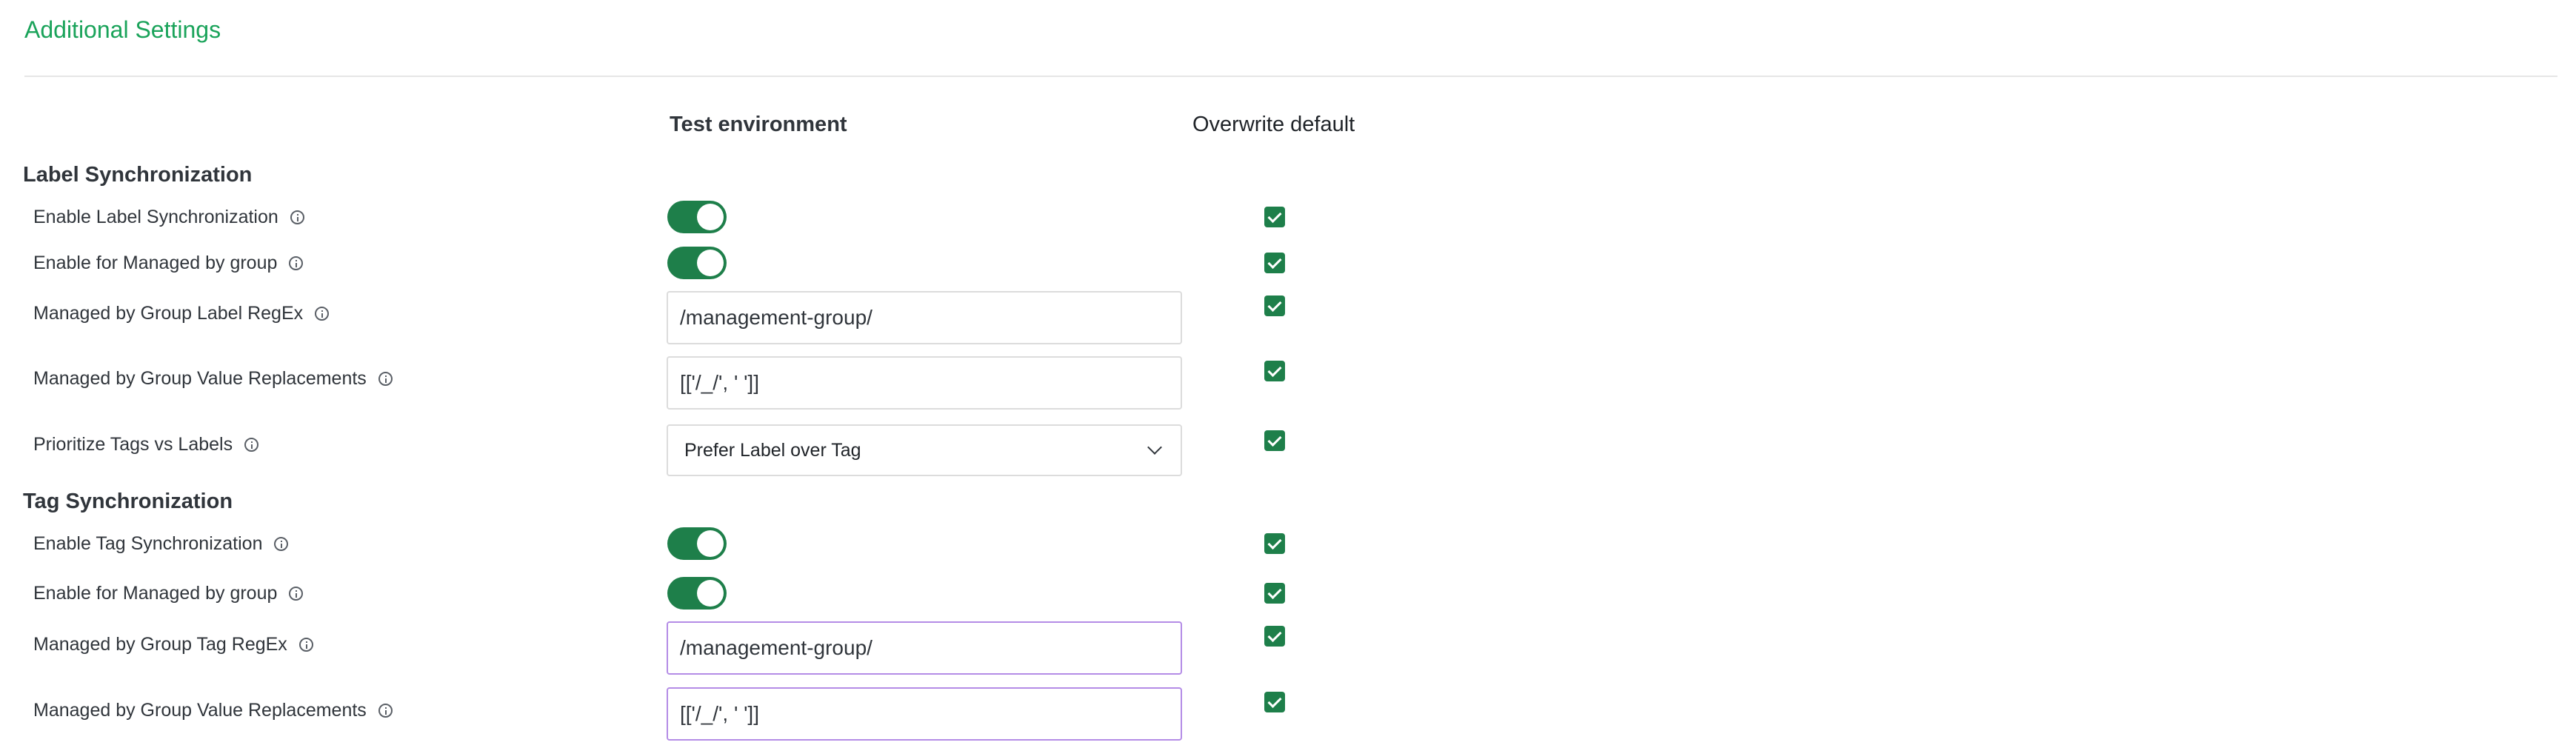 The height and width of the screenshot is (748, 2576). Describe the element at coordinates (1290, 76) in the screenshot. I see `section-divider` at that location.